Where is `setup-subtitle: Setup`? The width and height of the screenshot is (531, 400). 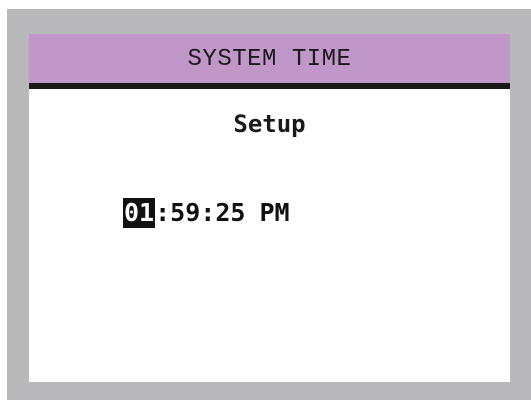
setup-subtitle: Setup is located at coordinates (269, 124).